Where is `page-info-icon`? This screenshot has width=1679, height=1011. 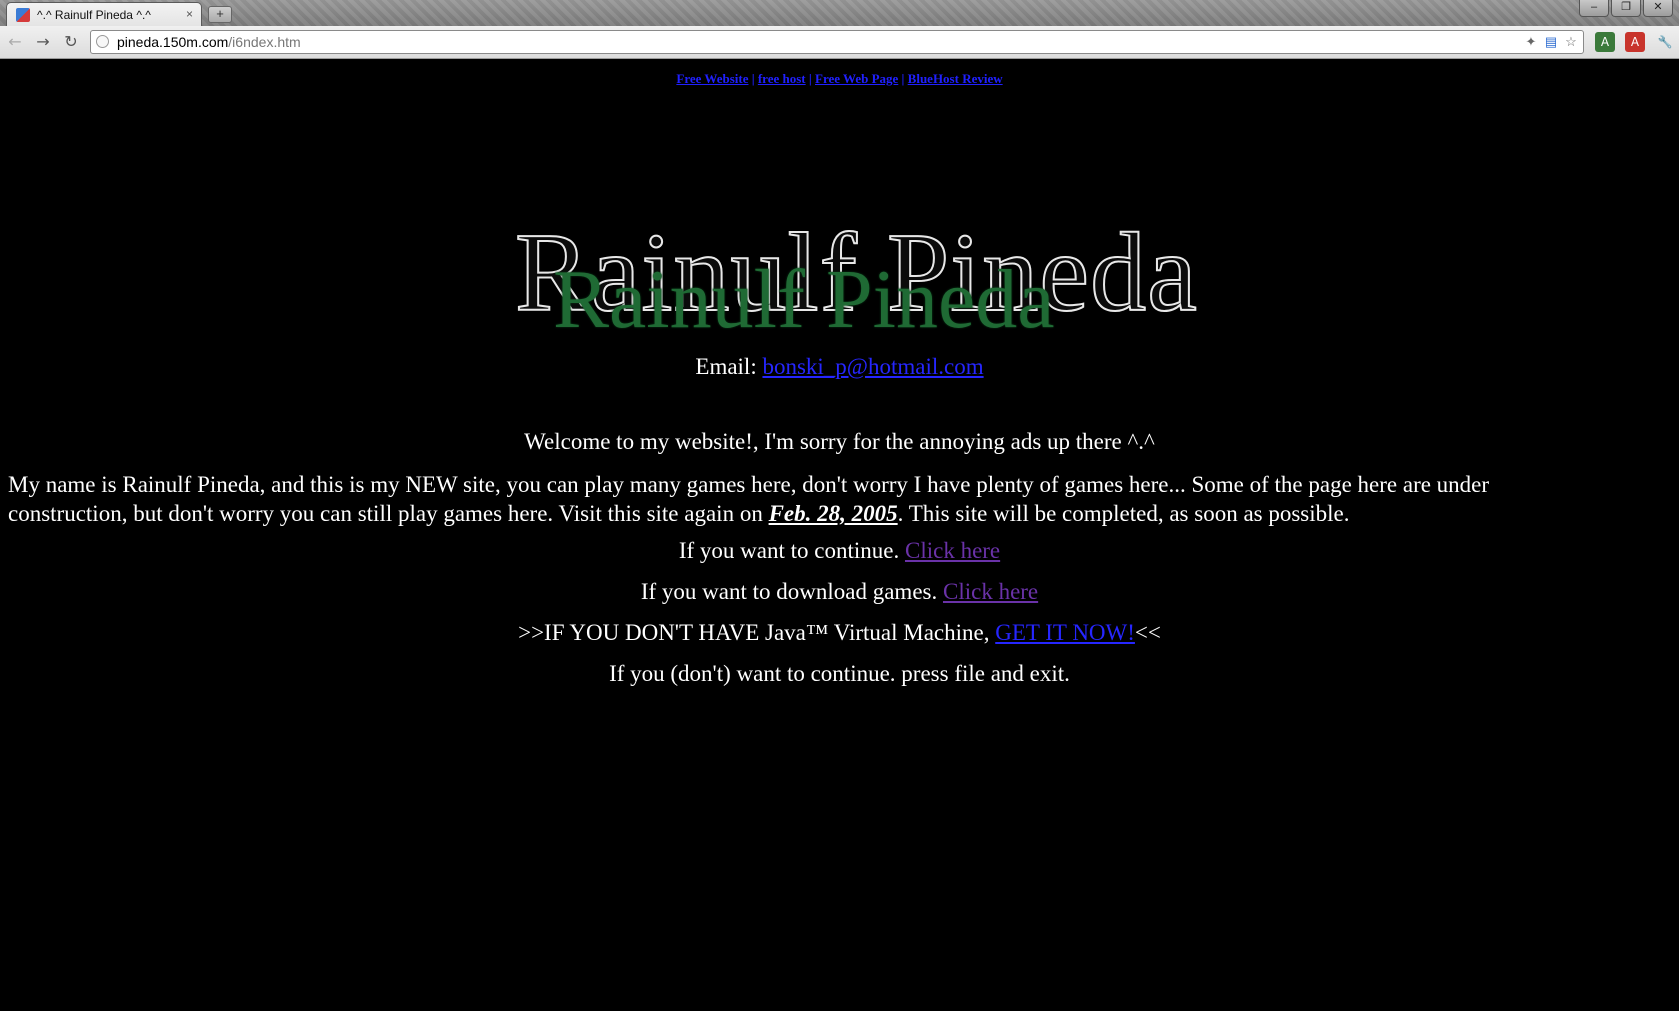
page-info-icon is located at coordinates (102, 41).